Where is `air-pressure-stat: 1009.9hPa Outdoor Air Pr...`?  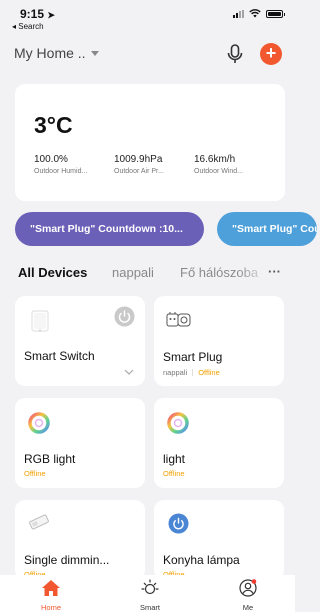
air-pressure-stat: 1009.9hPa Outdoor Air Pr... is located at coordinates (154, 164).